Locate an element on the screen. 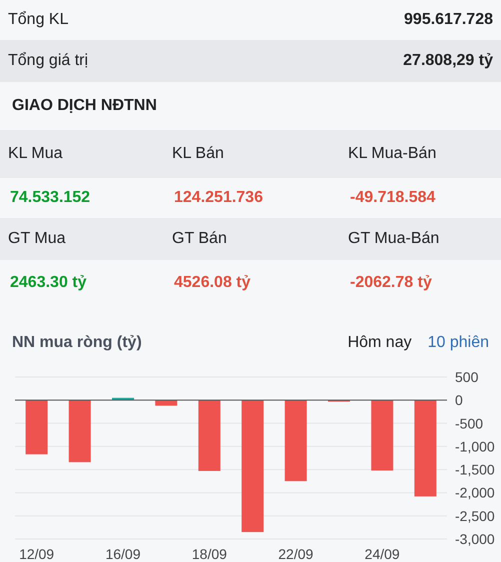 Image resolution: width=501 pixels, height=562 pixels. chart-title: NN mua ròng (tỷ) is located at coordinates (77, 343).